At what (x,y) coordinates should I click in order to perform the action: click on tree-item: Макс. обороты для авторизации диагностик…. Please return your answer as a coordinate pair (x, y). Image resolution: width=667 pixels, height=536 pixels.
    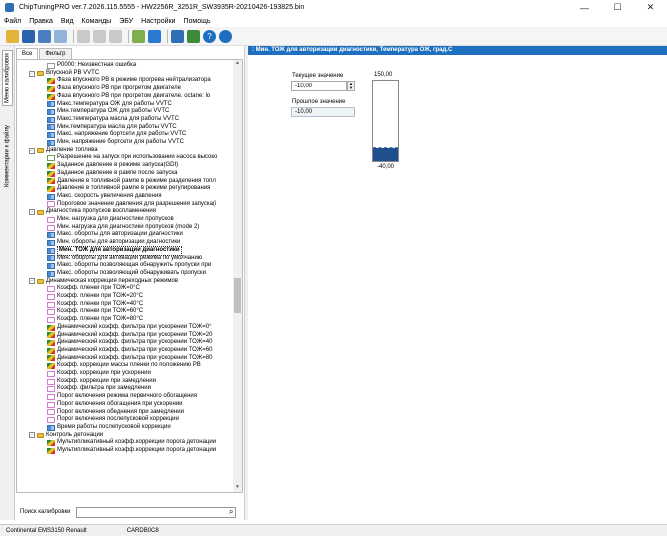
    Looking at the image, I should click on (115, 235).